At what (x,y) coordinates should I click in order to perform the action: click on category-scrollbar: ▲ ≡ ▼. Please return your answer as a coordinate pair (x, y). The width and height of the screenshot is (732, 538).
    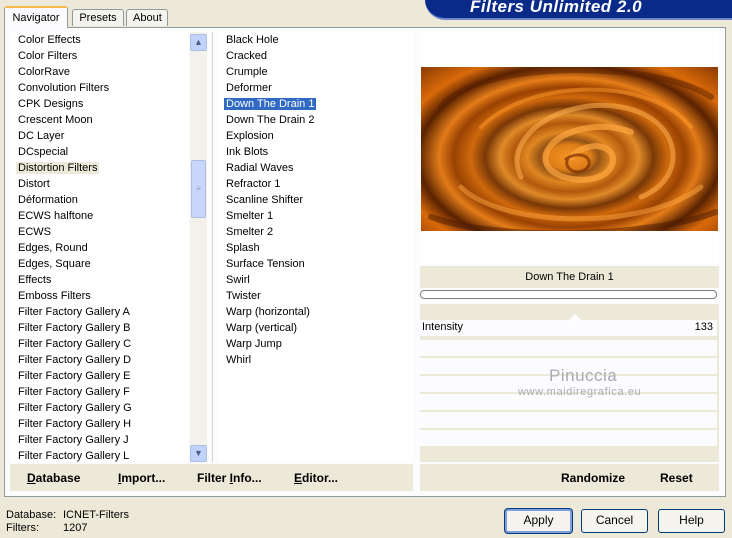
    Looking at the image, I should click on (198, 247).